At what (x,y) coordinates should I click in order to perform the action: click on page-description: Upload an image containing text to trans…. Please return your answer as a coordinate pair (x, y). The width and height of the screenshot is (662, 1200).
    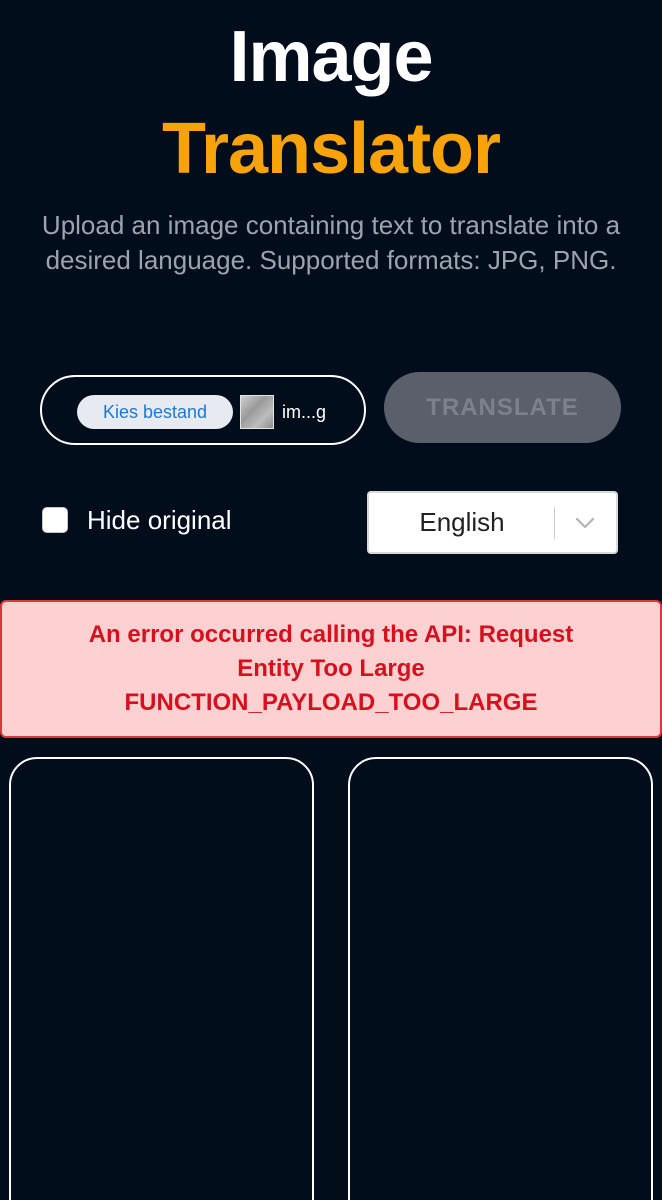
    Looking at the image, I should click on (331, 242).